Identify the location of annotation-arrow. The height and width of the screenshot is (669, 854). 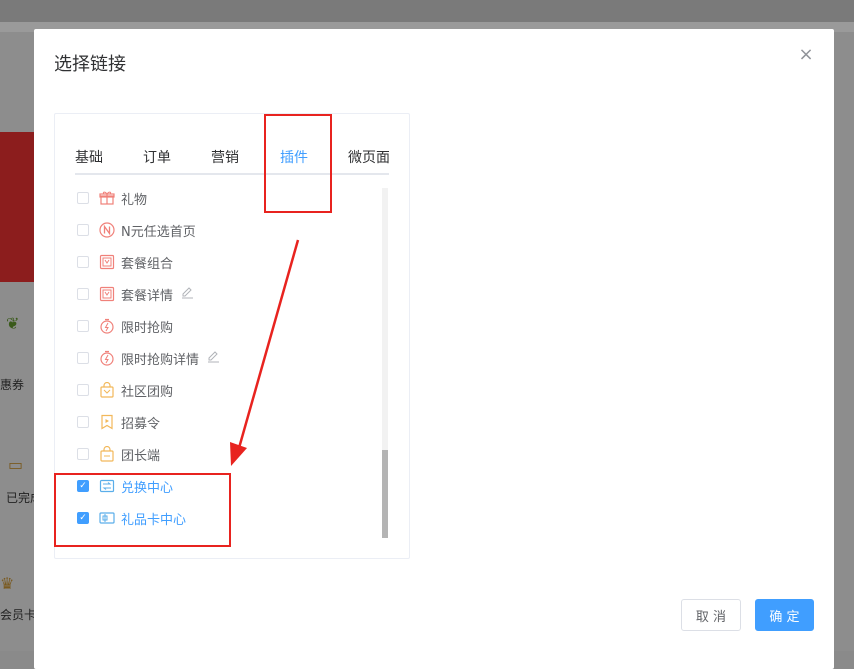
(265, 352).